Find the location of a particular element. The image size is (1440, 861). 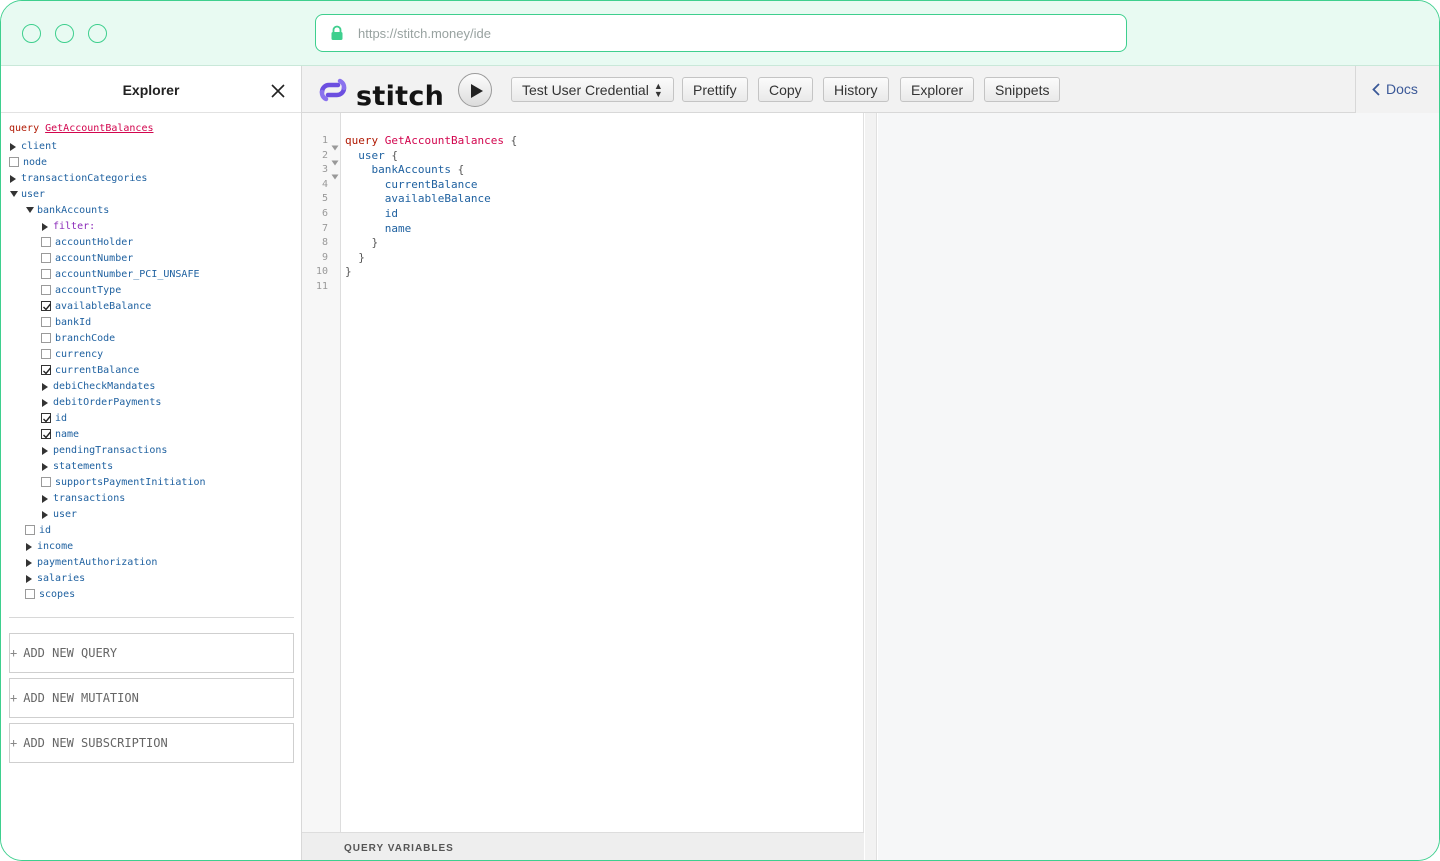

explorer-field-row: paymentAuthorization is located at coordinates (91, 562).